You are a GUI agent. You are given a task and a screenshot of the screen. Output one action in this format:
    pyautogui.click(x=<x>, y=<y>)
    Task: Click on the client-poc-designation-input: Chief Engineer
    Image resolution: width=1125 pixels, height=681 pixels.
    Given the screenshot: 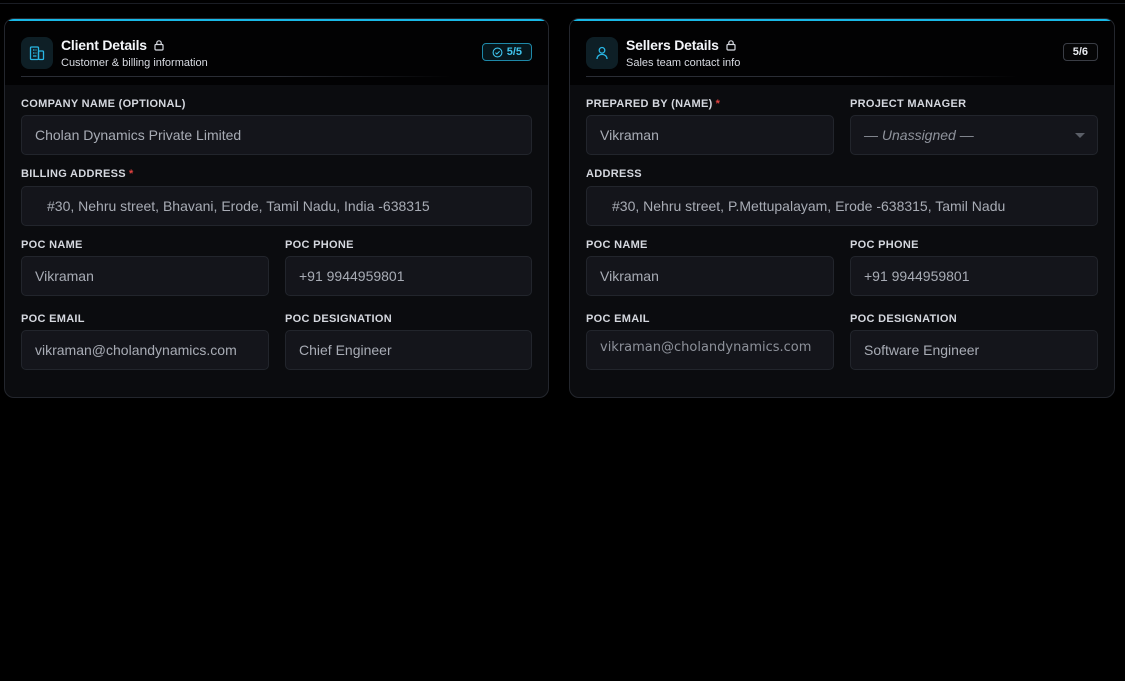 What is the action you would take?
    pyautogui.click(x=408, y=350)
    